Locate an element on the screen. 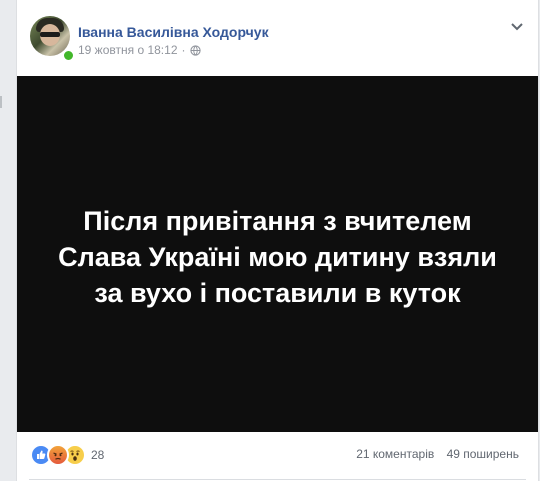 The width and height of the screenshot is (540, 481). post-footer: 28 21 коментарів 49 поширень is located at coordinates (277, 456).